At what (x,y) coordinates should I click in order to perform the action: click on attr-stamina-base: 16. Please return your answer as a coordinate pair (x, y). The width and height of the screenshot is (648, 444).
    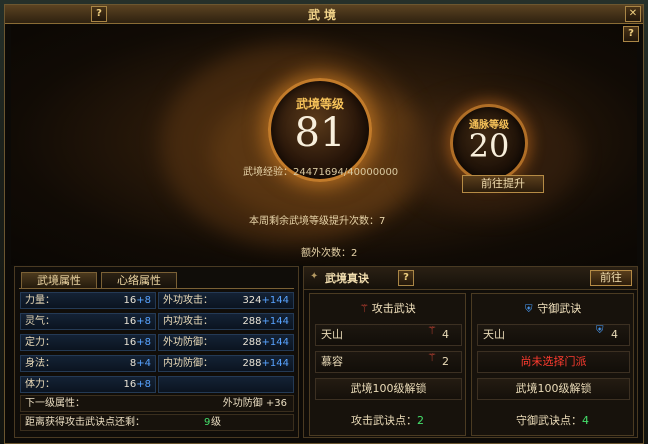
    Looking at the image, I should click on (130, 384).